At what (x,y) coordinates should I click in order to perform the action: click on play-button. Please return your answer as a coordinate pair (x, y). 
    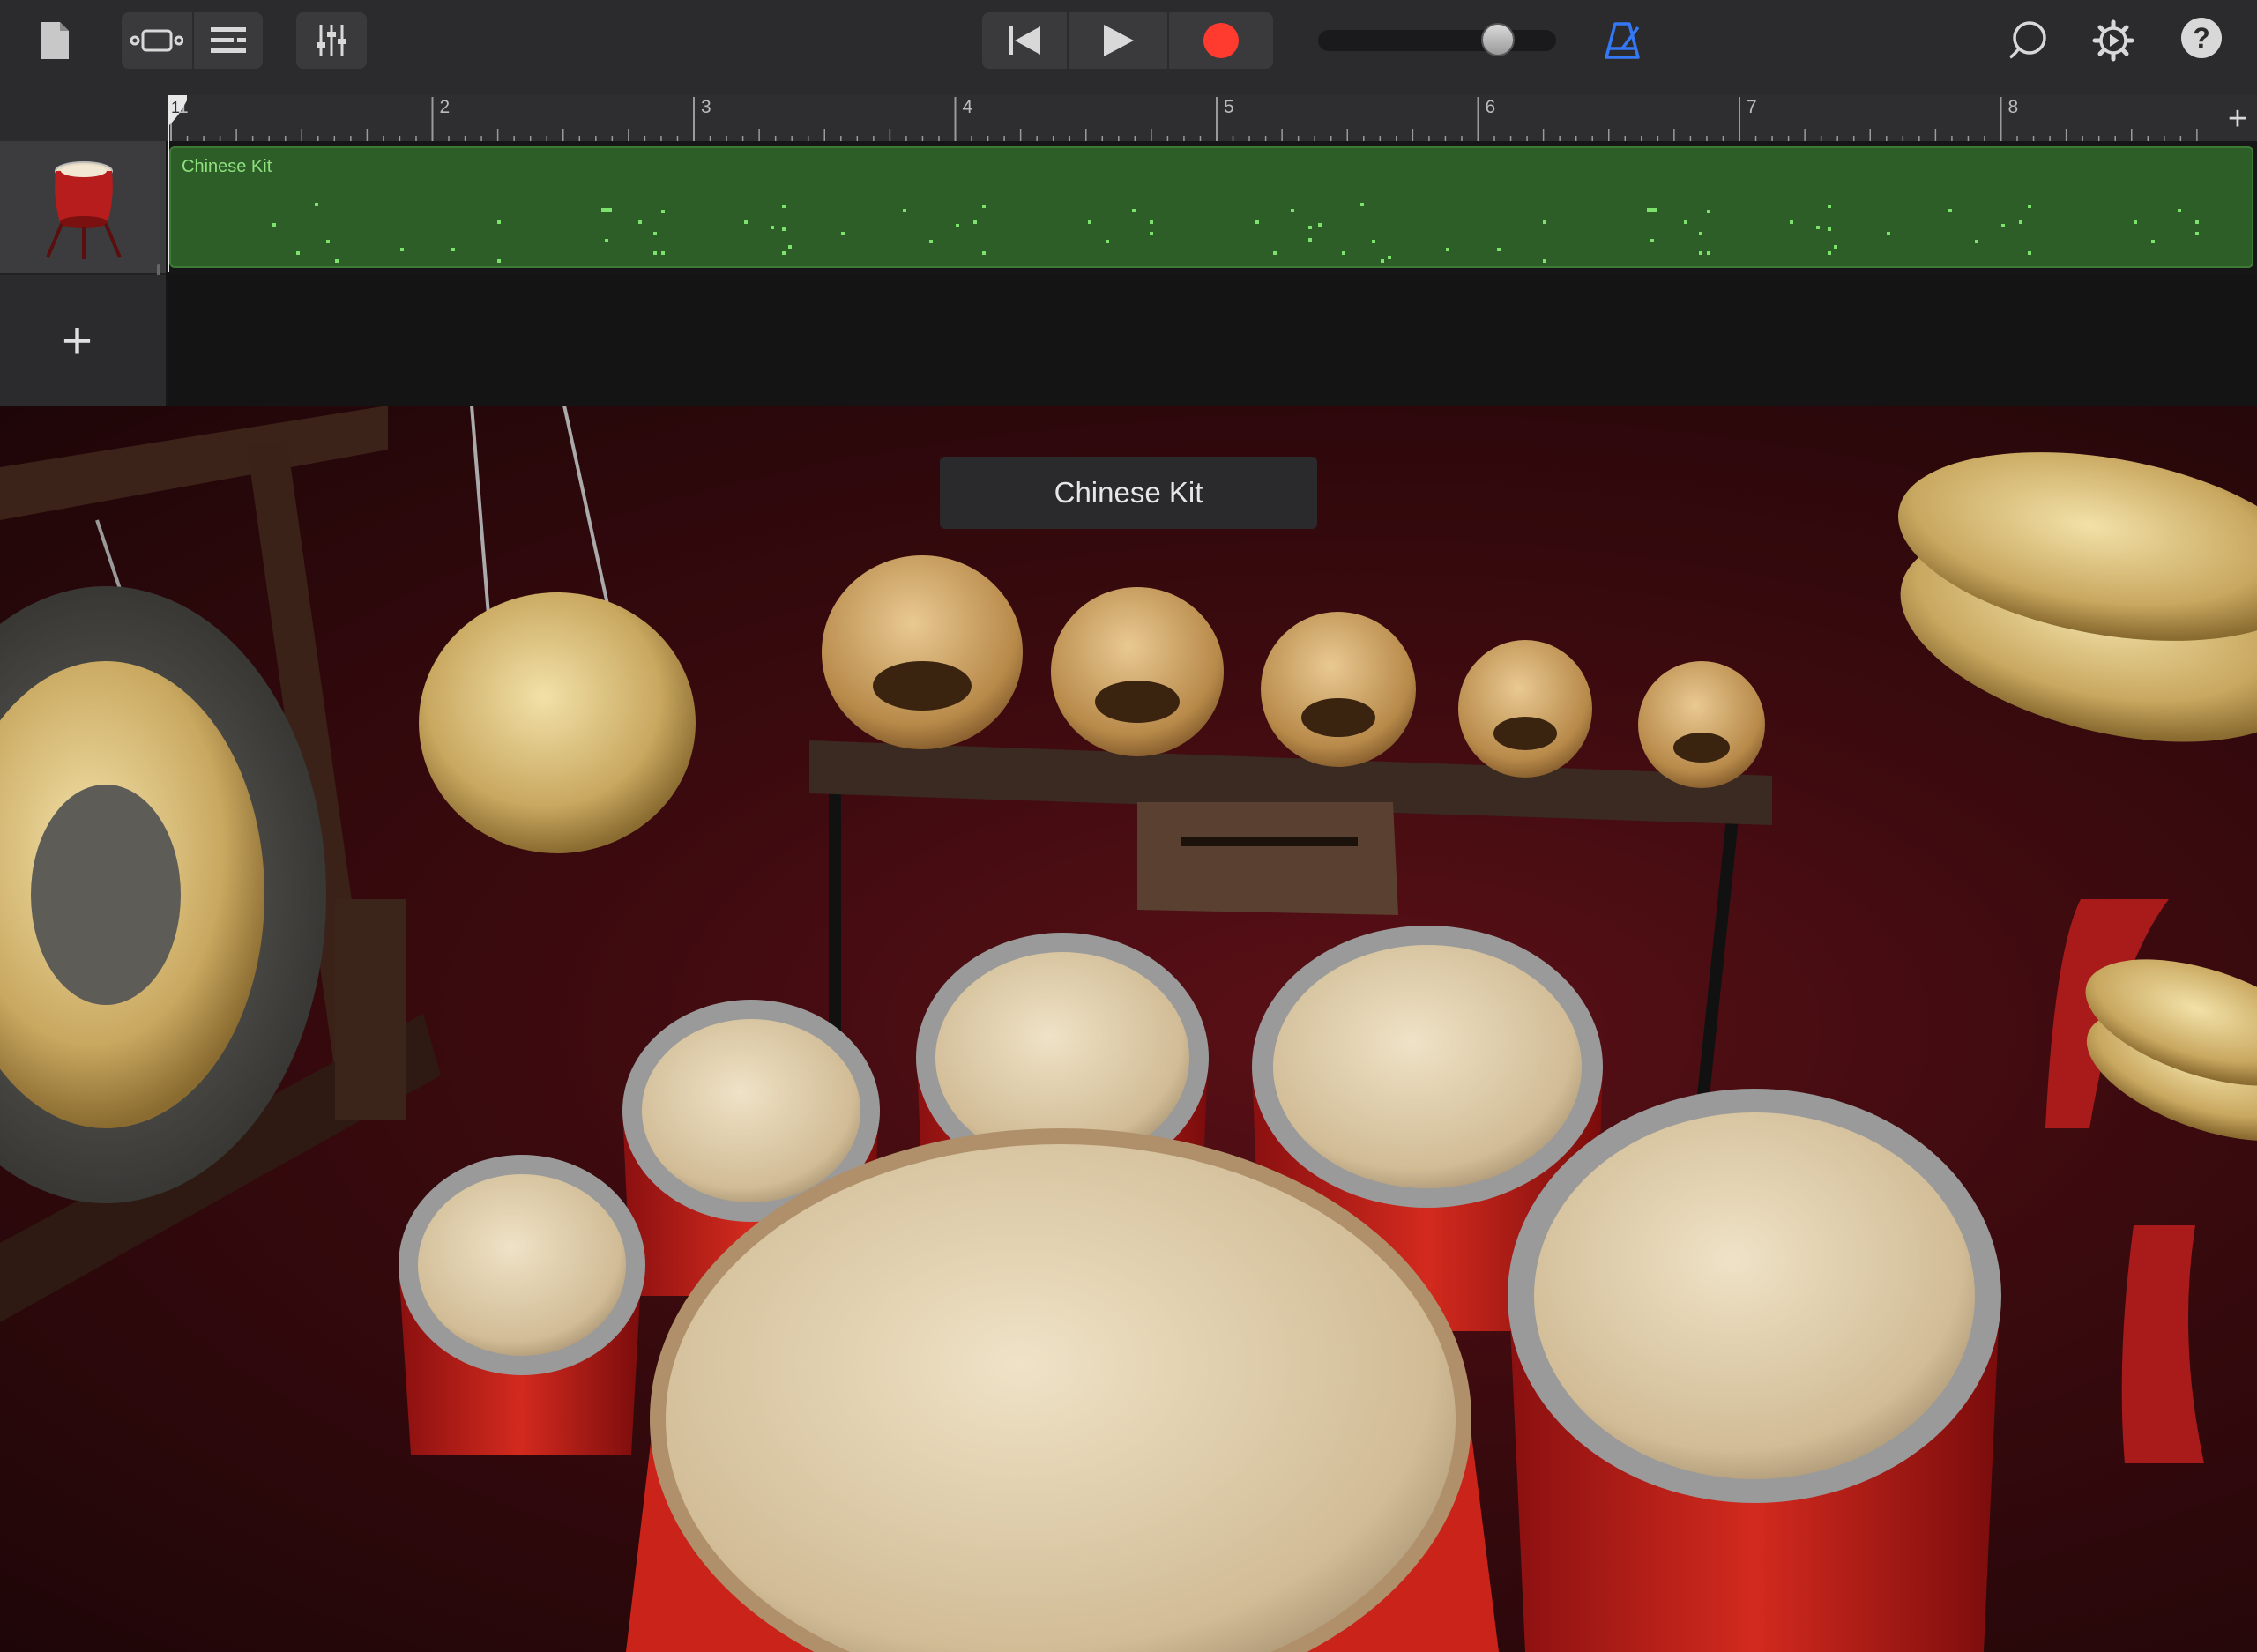
    Looking at the image, I should click on (1118, 40).